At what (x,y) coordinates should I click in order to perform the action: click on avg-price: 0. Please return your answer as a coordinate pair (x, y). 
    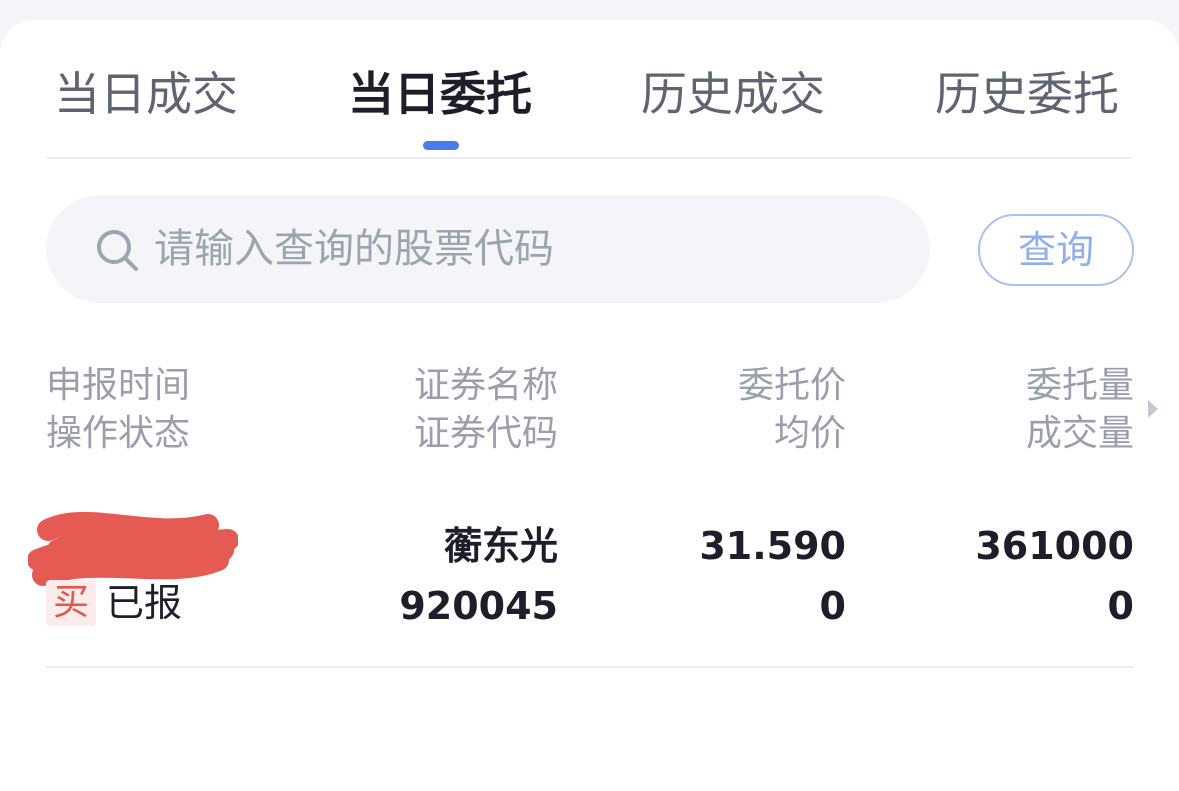
    Looking at the image, I should click on (832, 606).